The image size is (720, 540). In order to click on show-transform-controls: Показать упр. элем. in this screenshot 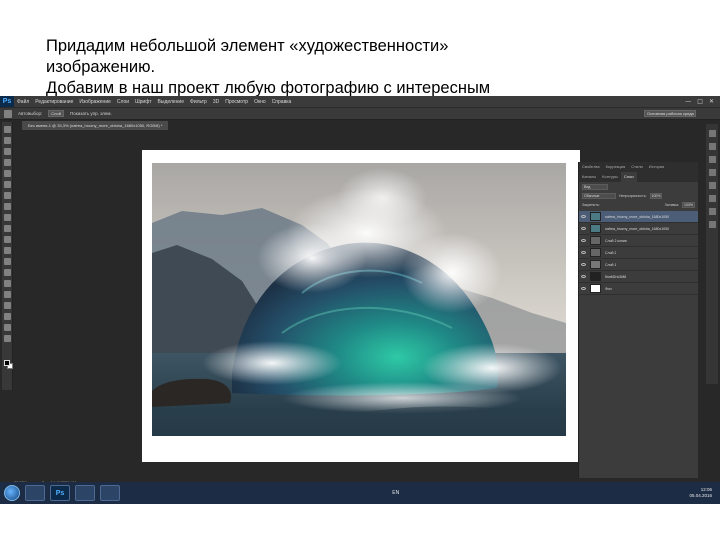, I will do `click(91, 113)`.